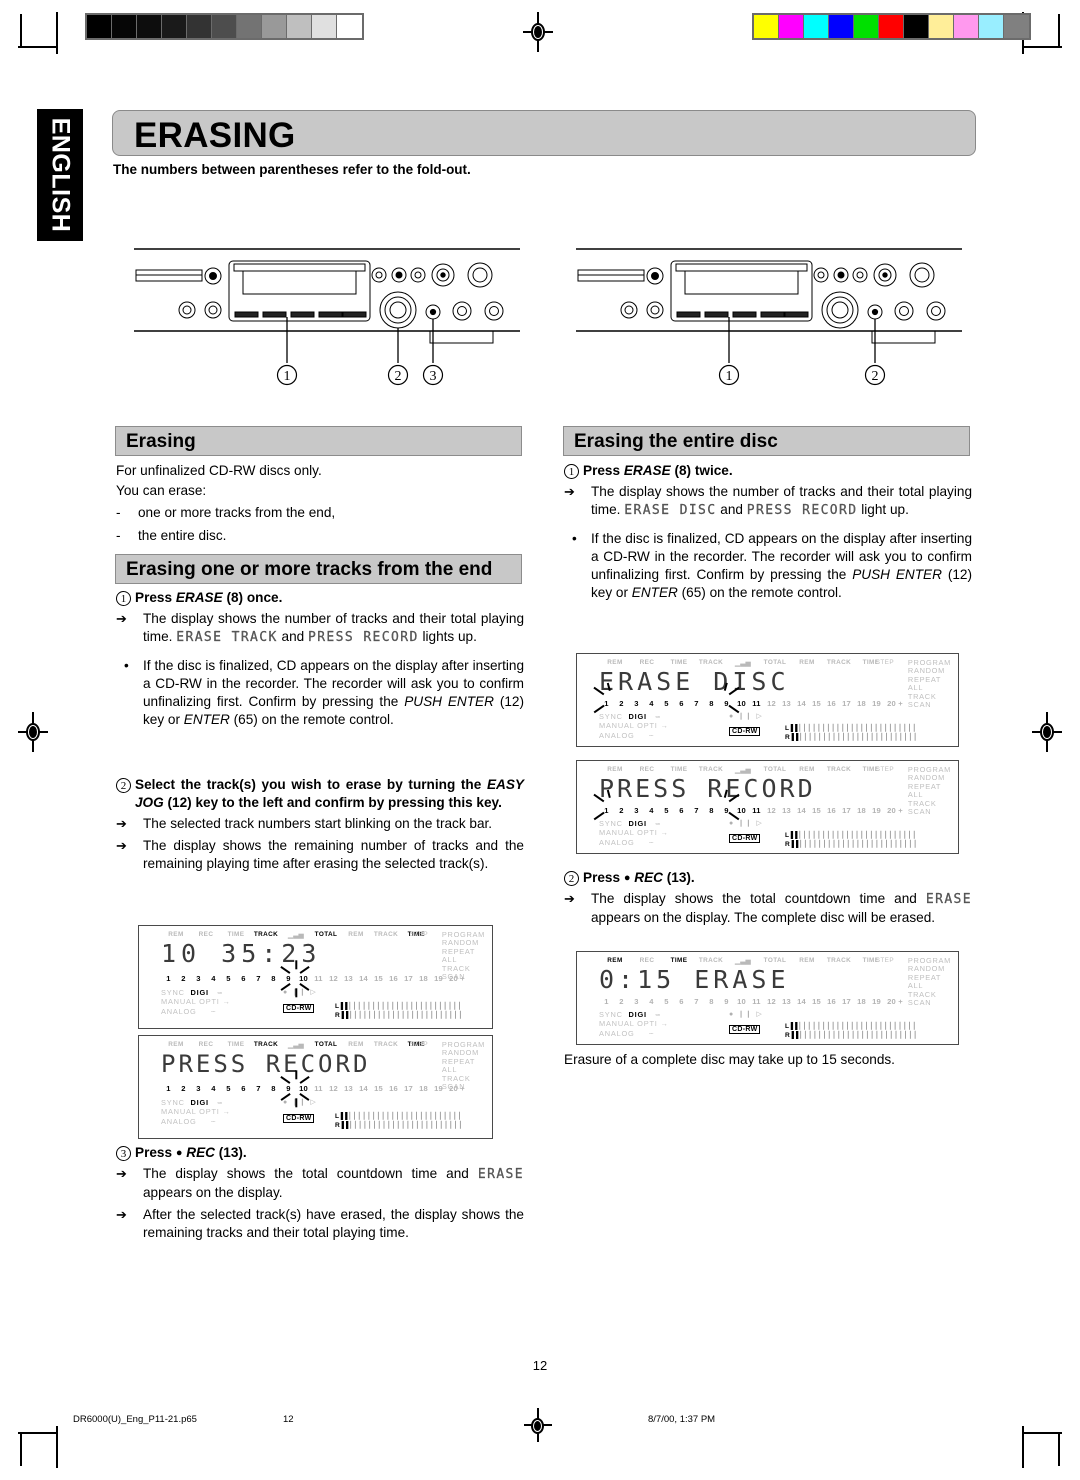 The image size is (1080, 1480). I want to click on list-item-text: the entire disc., so click(182, 535).